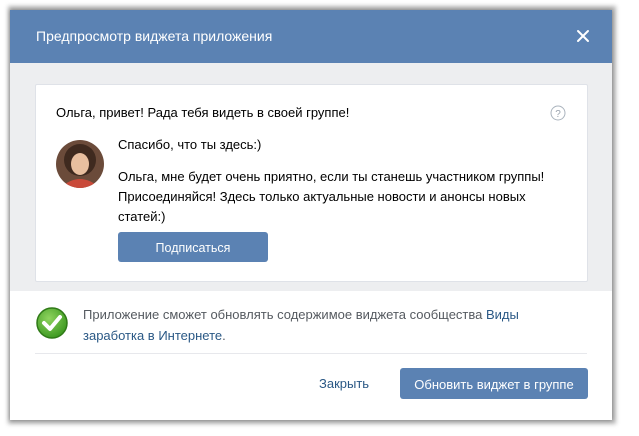 The height and width of the screenshot is (436, 639). Describe the element at coordinates (154, 36) in the screenshot. I see `dialog-title: Предпросмотр виджета приложения` at that location.